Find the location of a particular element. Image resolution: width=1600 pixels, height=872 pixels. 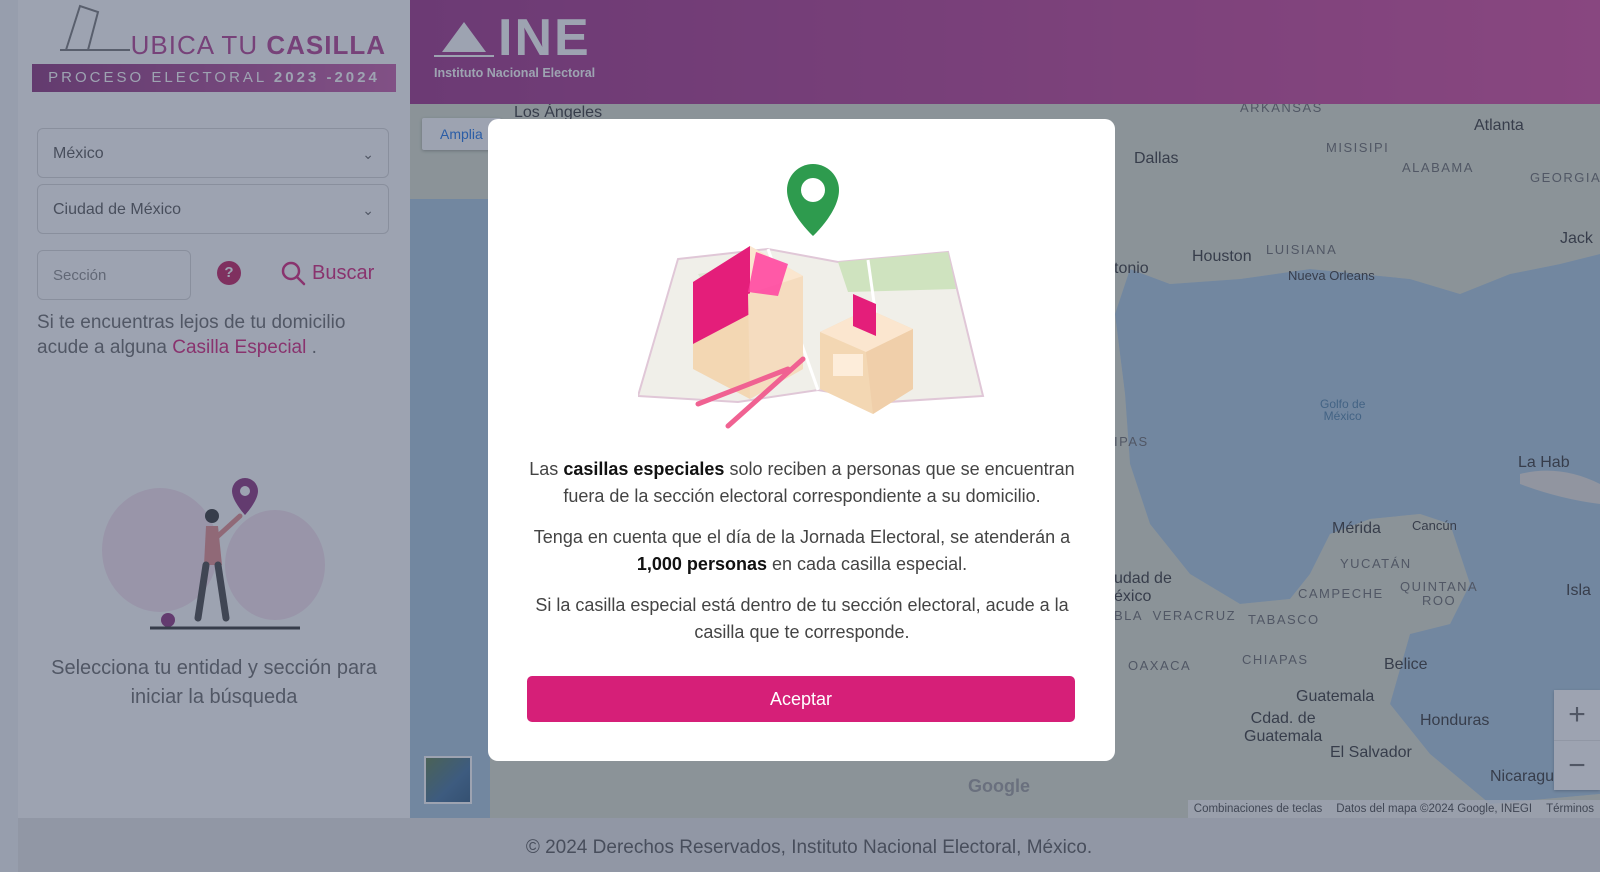

bold-term: 1,000 personas is located at coordinates (701, 564).